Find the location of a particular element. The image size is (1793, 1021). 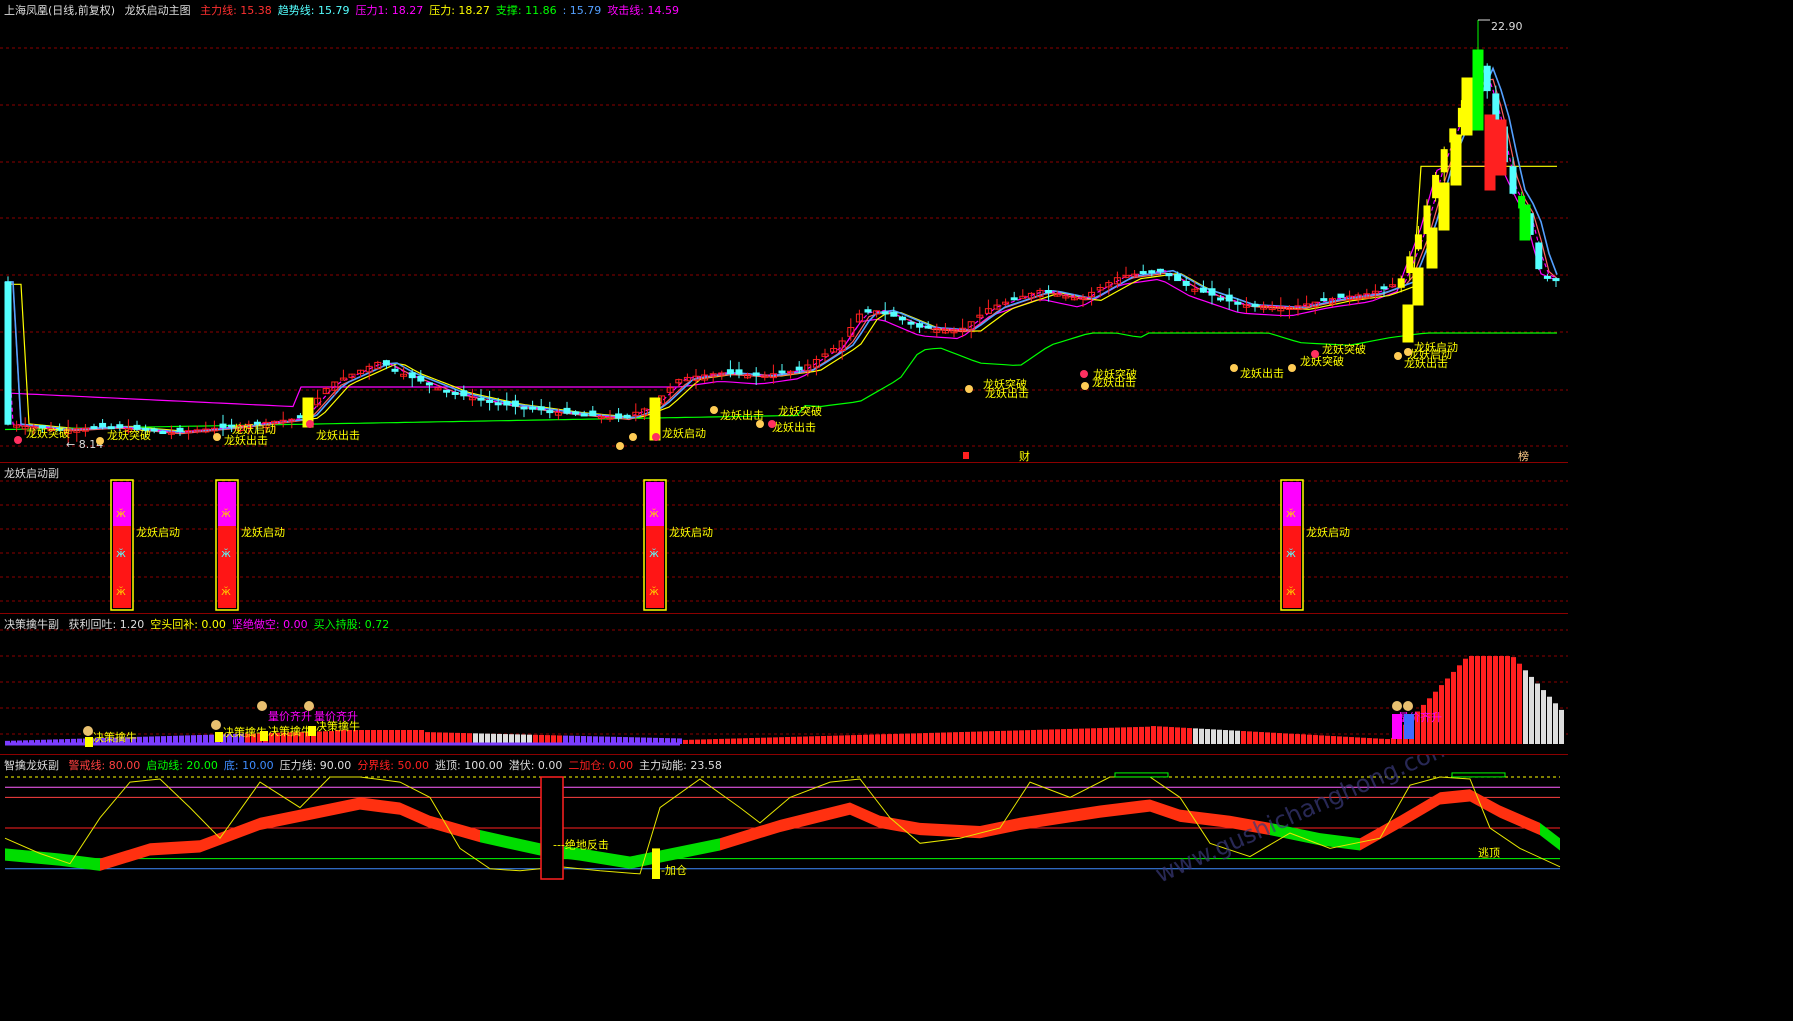

sub3-title: 智擒龙妖副 is located at coordinates (31, 765).